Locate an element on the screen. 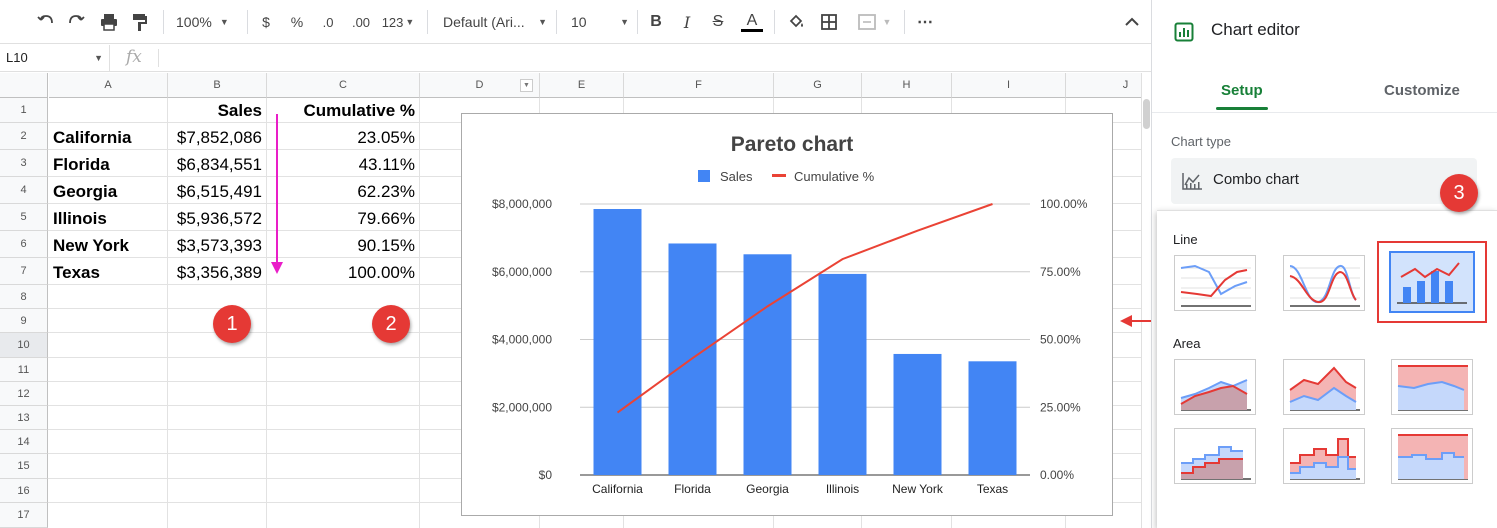  row-header-12: 12 is located at coordinates (24, 394).